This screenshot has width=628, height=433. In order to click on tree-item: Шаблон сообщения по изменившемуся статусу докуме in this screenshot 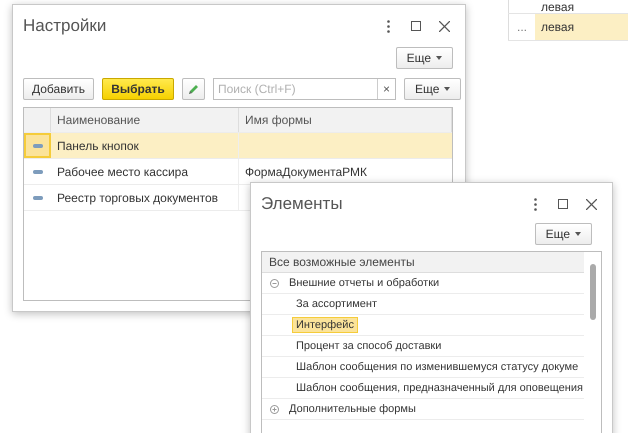, I will do `click(437, 367)`.